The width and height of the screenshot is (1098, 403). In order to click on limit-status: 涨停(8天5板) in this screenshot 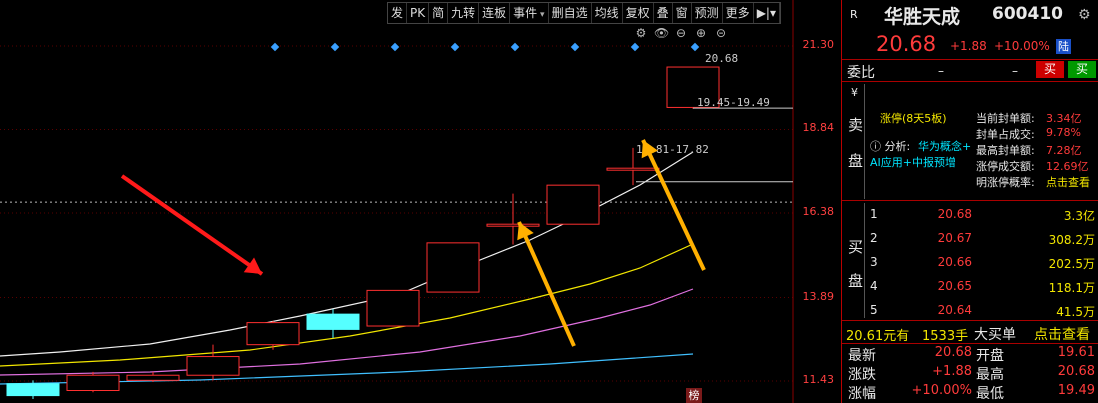, I will do `click(913, 118)`.